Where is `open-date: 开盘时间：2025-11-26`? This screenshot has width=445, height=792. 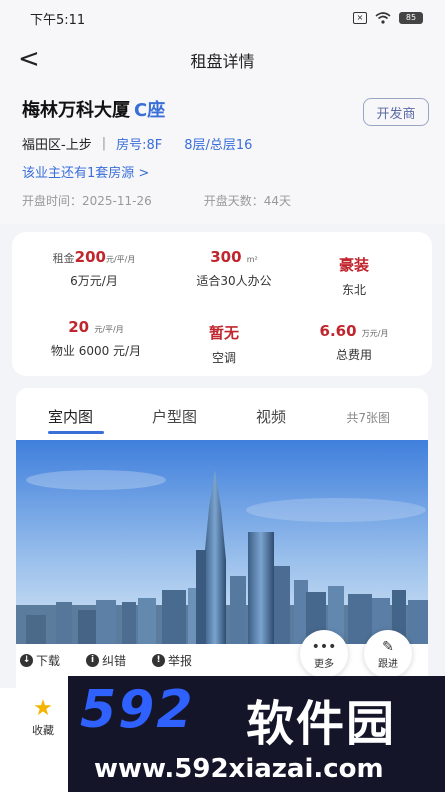
open-date: 开盘时间：2025-11-26 is located at coordinates (87, 201).